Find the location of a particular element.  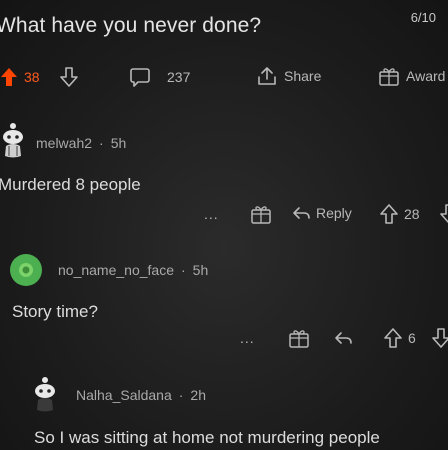

upvote-button: 38 is located at coordinates (20, 77).